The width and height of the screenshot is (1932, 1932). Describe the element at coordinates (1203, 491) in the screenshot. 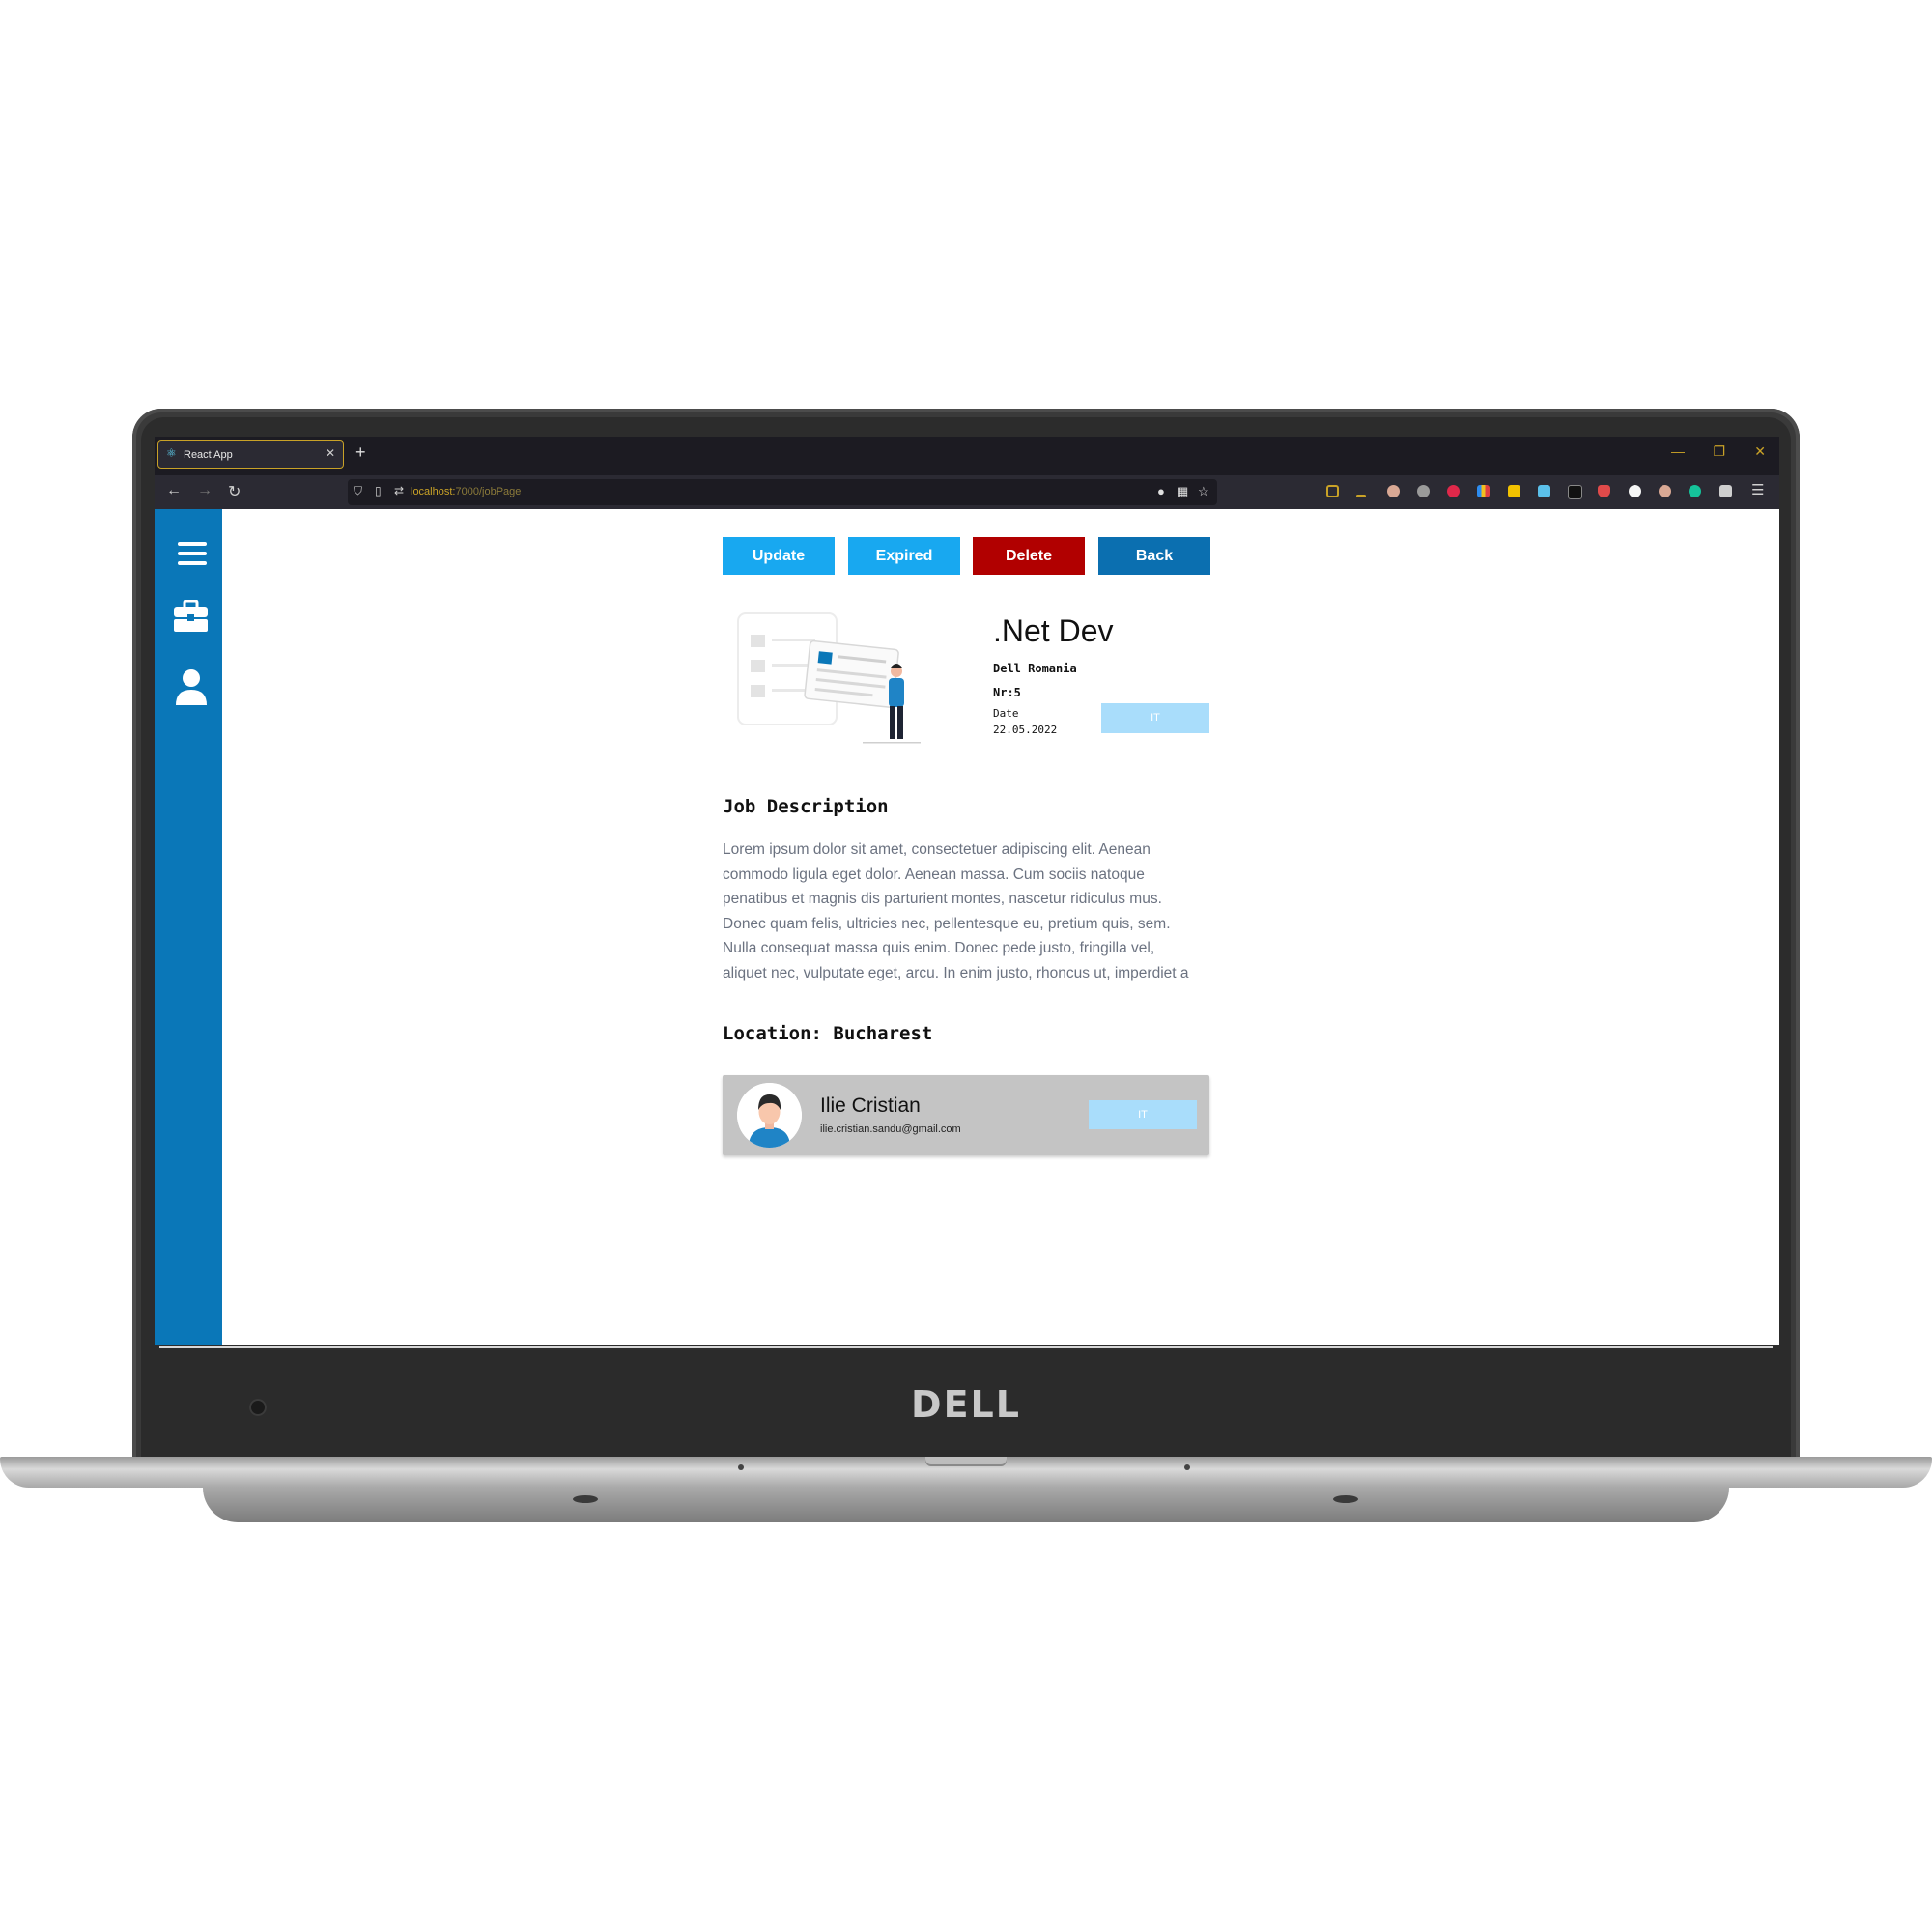

I see `bookmark-star-icon: ☆` at that location.